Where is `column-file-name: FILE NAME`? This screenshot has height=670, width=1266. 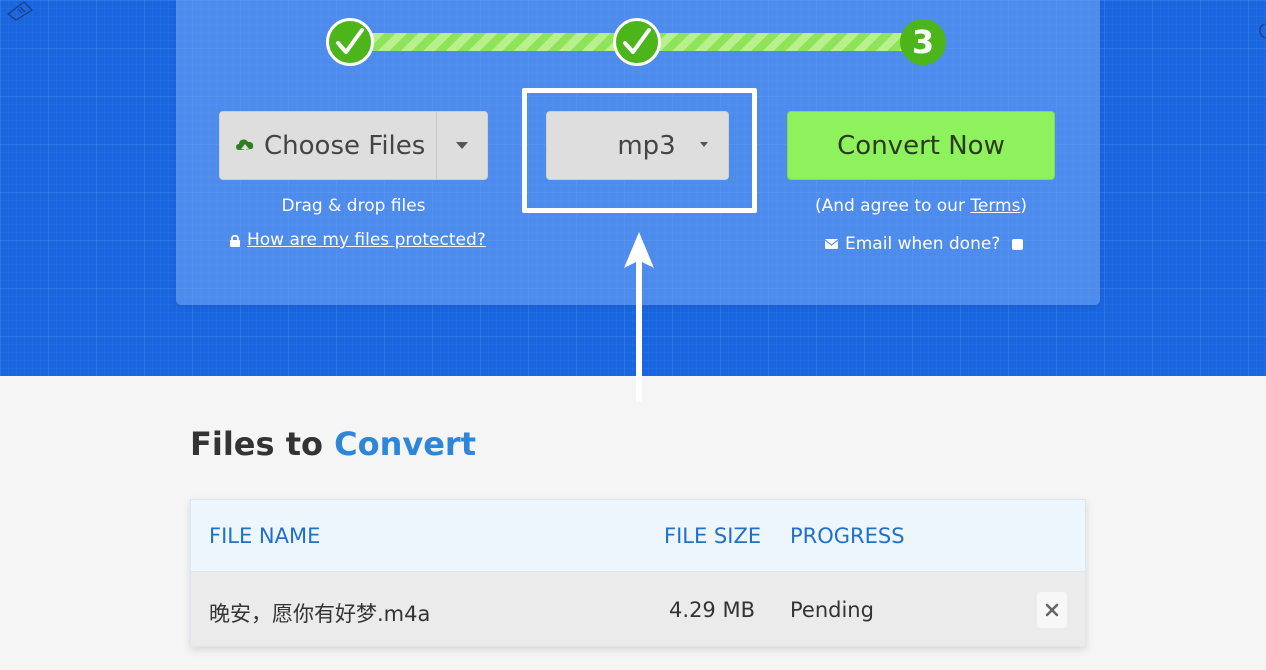 column-file-name: FILE NAME is located at coordinates (265, 536).